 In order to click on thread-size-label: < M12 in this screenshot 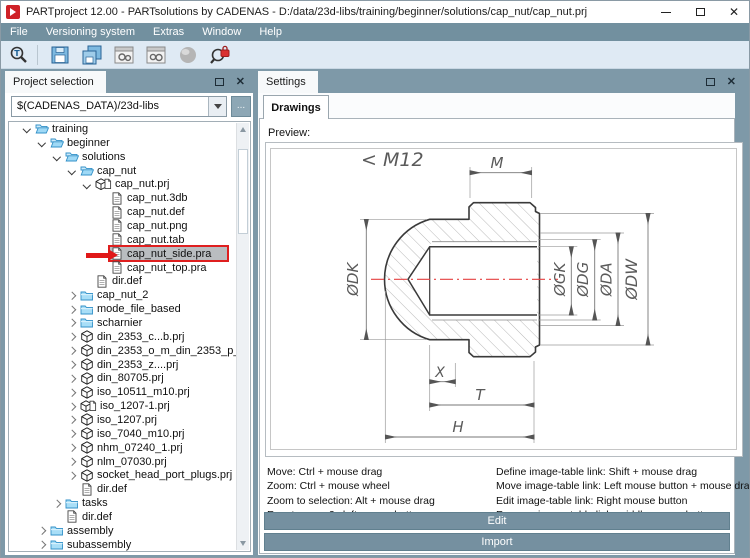, I will do `click(392, 160)`.